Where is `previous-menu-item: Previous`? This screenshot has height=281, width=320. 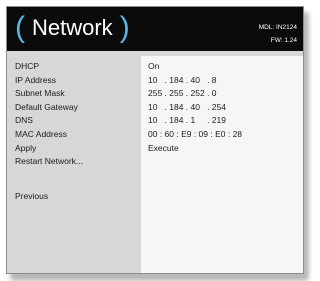
previous-menu-item: Previous is located at coordinates (31, 196).